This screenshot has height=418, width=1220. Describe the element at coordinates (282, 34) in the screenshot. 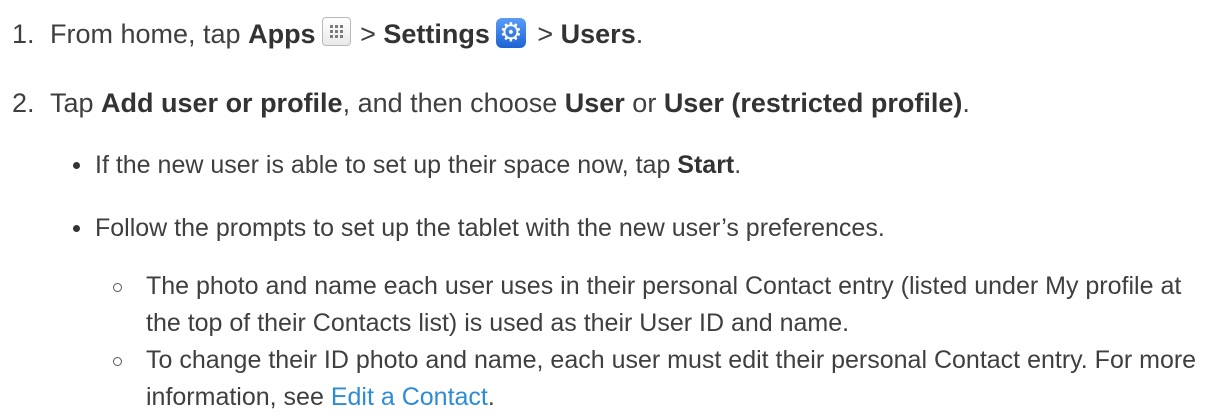

I see `apps-label: Apps` at that location.